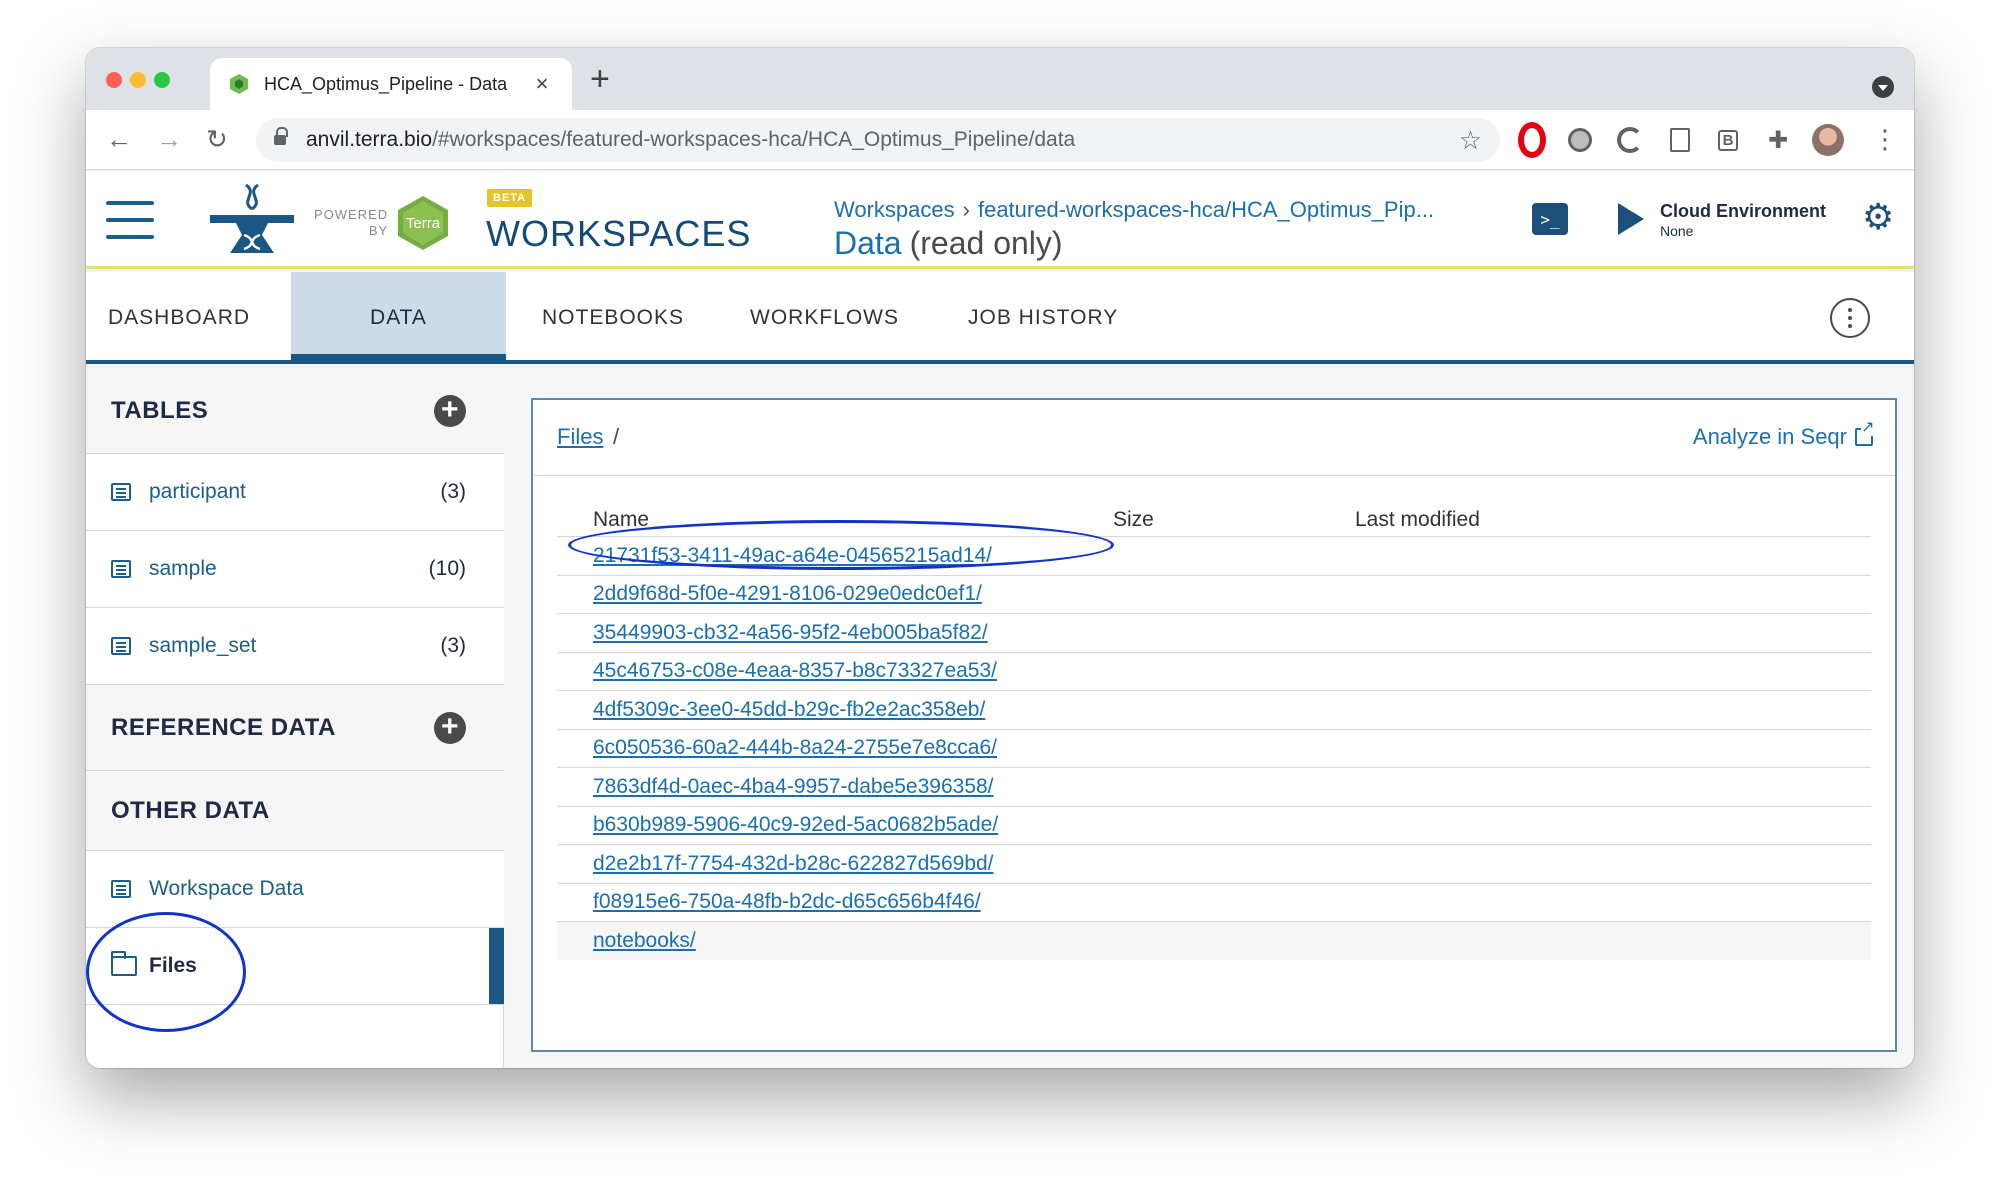 This screenshot has width=1999, height=1192. I want to click on tab-workflows: WORKFLOWS, so click(824, 318).